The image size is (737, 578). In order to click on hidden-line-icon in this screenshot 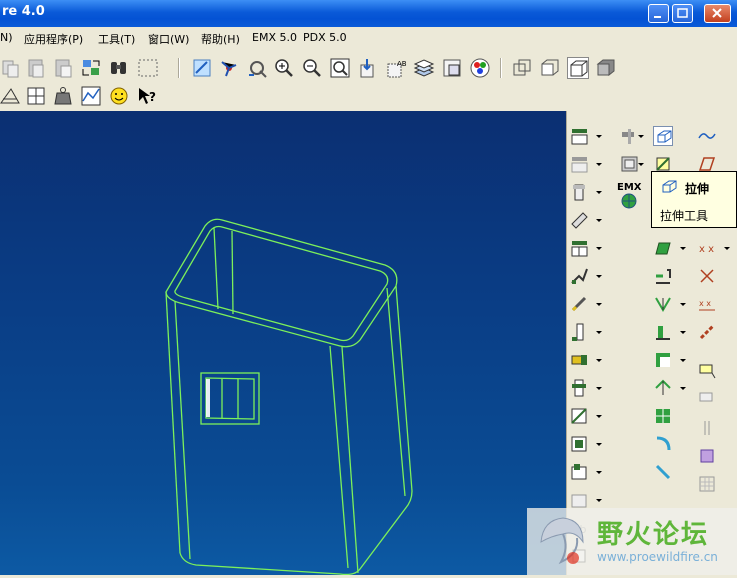, I will do `click(550, 68)`.